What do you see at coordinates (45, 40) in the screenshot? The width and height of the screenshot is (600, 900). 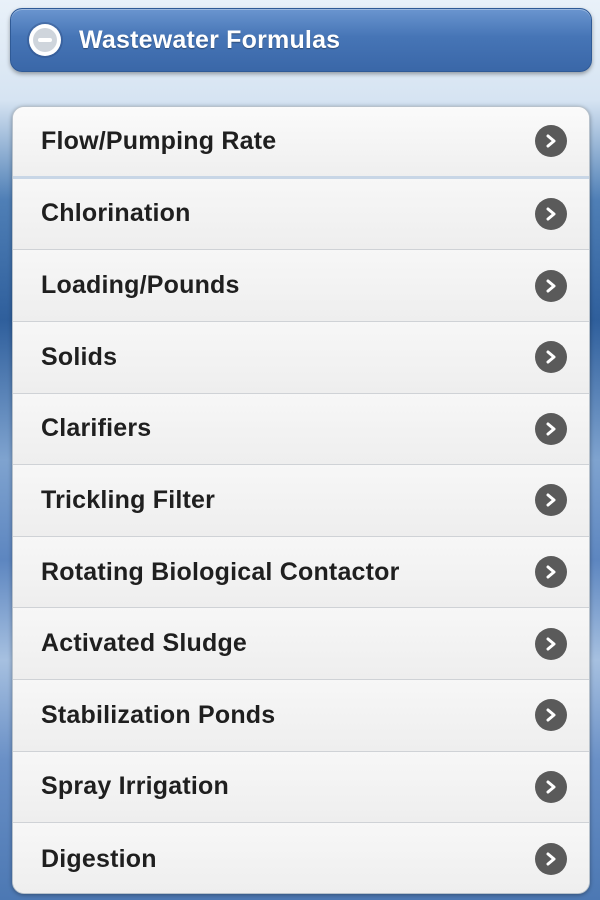 I see `minus-circle-icon` at bounding box center [45, 40].